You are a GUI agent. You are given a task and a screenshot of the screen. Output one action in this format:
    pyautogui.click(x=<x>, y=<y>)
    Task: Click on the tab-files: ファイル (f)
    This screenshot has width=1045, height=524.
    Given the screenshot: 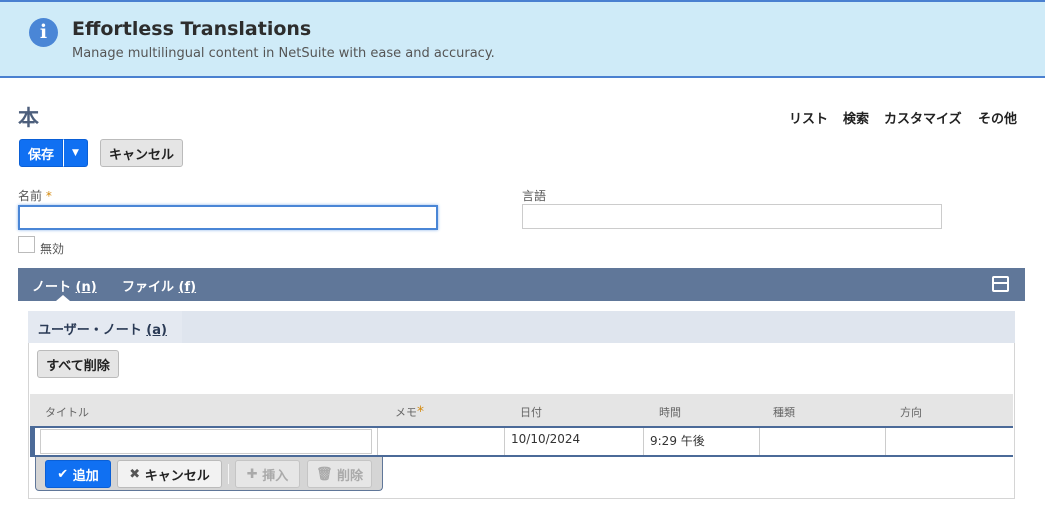 What is the action you would take?
    pyautogui.click(x=159, y=285)
    